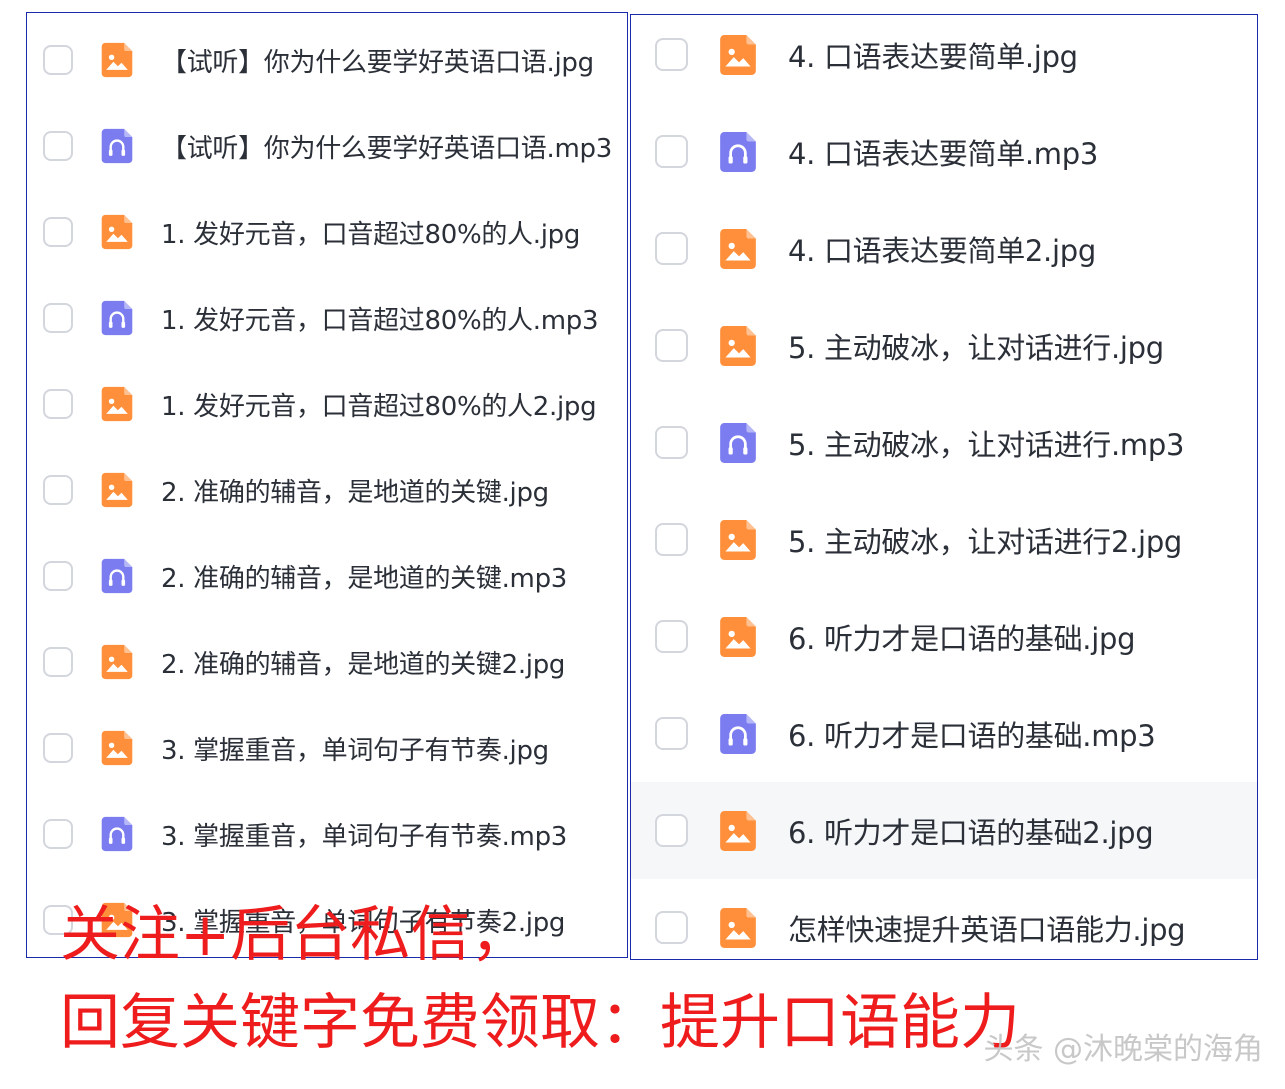 The width and height of the screenshot is (1285, 1089). I want to click on file-row: 6. 听力才是口语的基础2.jpg, so click(944, 830).